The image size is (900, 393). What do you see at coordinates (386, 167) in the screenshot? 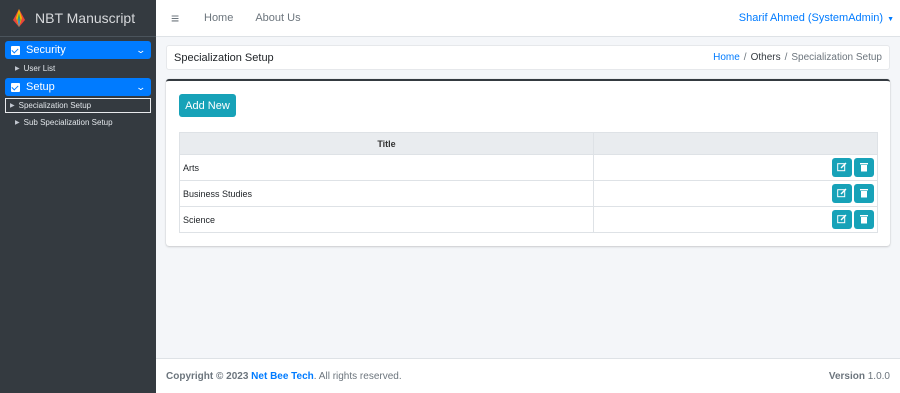
I see `row-title: Arts` at bounding box center [386, 167].